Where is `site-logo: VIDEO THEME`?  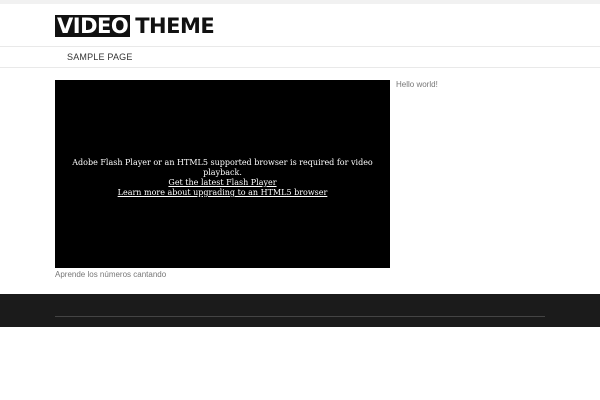
site-logo: VIDEO THEME is located at coordinates (135, 26).